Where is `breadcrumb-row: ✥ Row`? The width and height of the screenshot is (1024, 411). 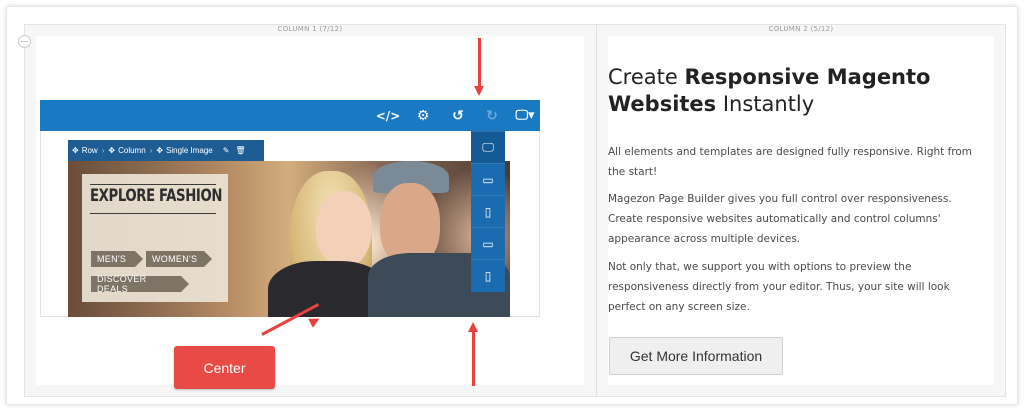
breadcrumb-row: ✥ Row is located at coordinates (85, 150).